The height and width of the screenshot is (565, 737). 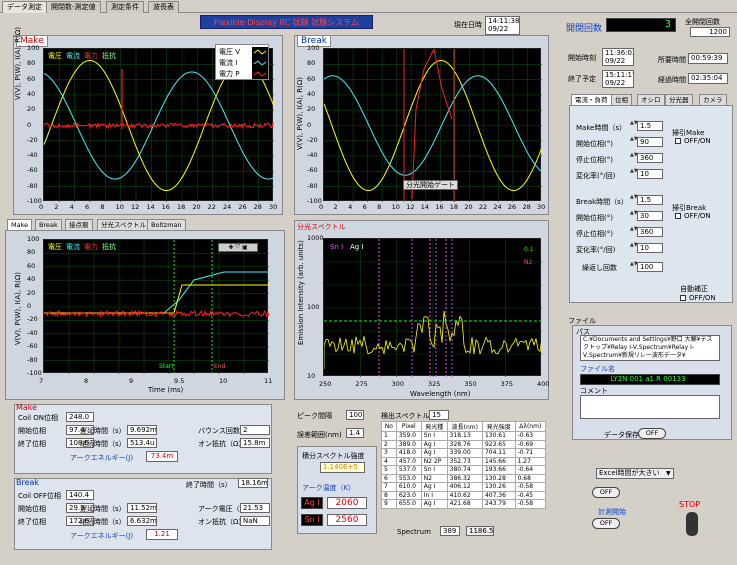 What do you see at coordinates (260, 63) in the screenshot?
I see `legend-swatches` at bounding box center [260, 63].